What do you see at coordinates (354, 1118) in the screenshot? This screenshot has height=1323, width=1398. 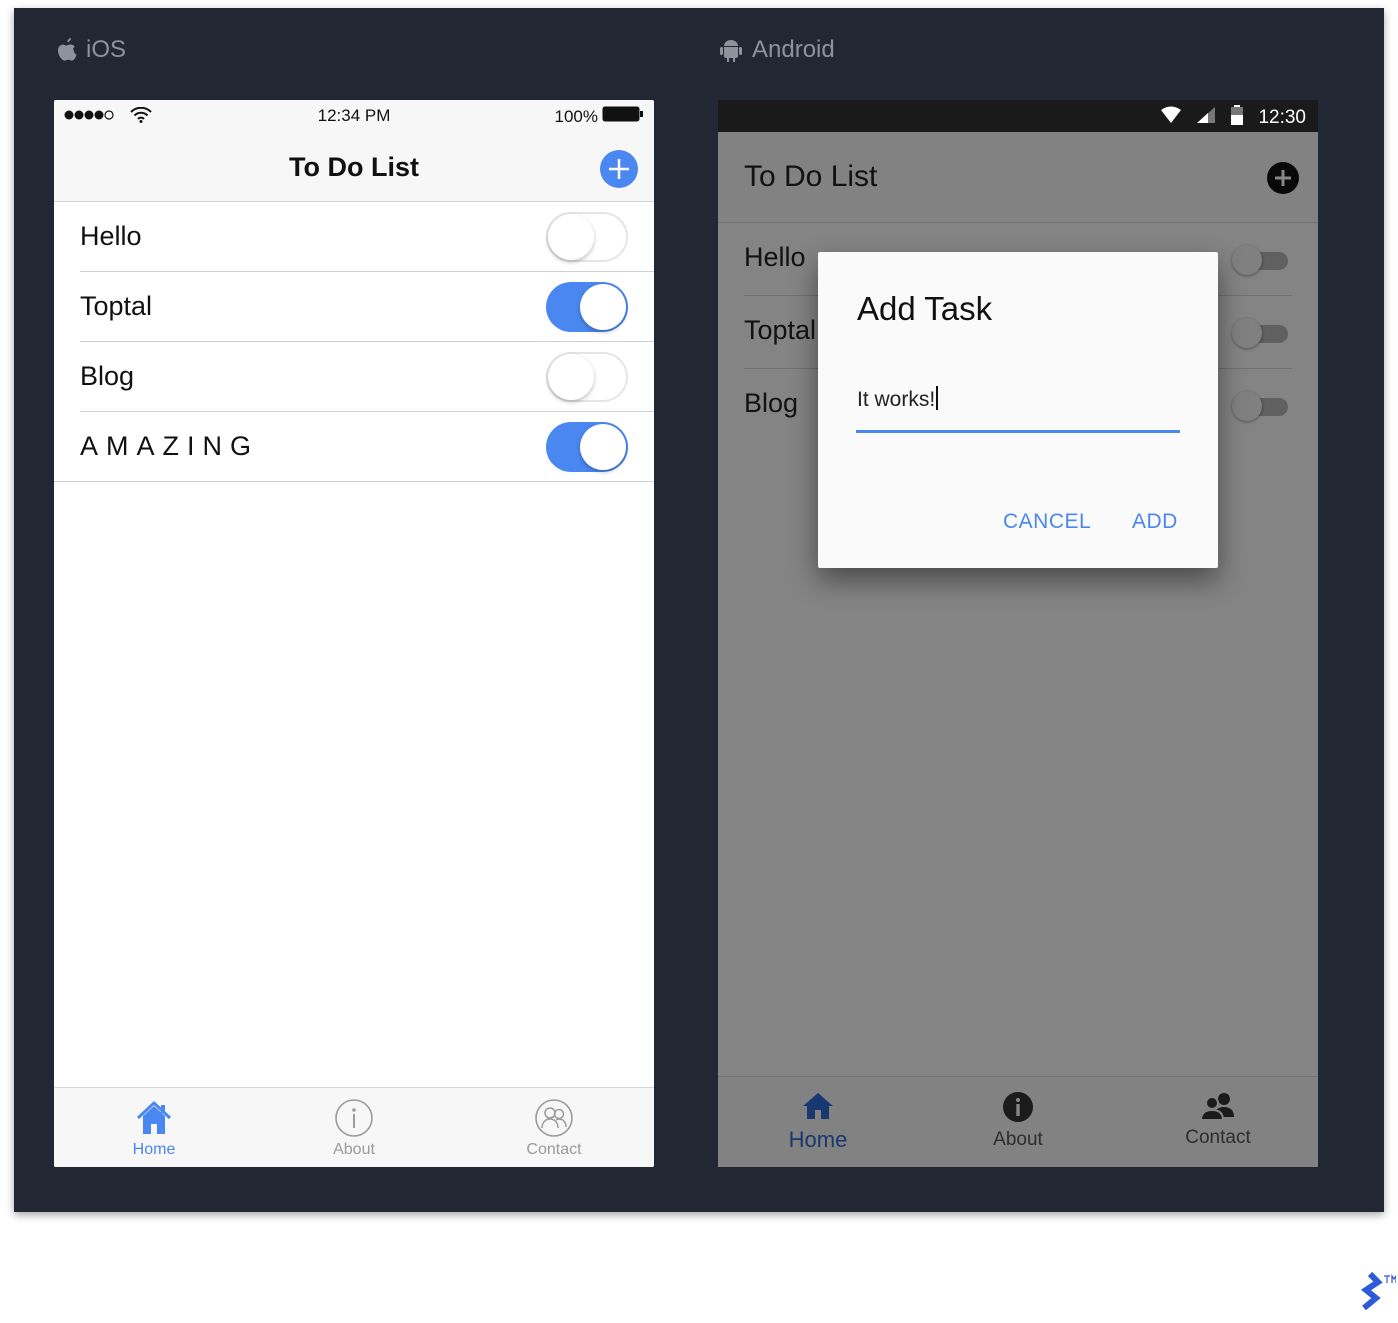 I see `info-icon` at bounding box center [354, 1118].